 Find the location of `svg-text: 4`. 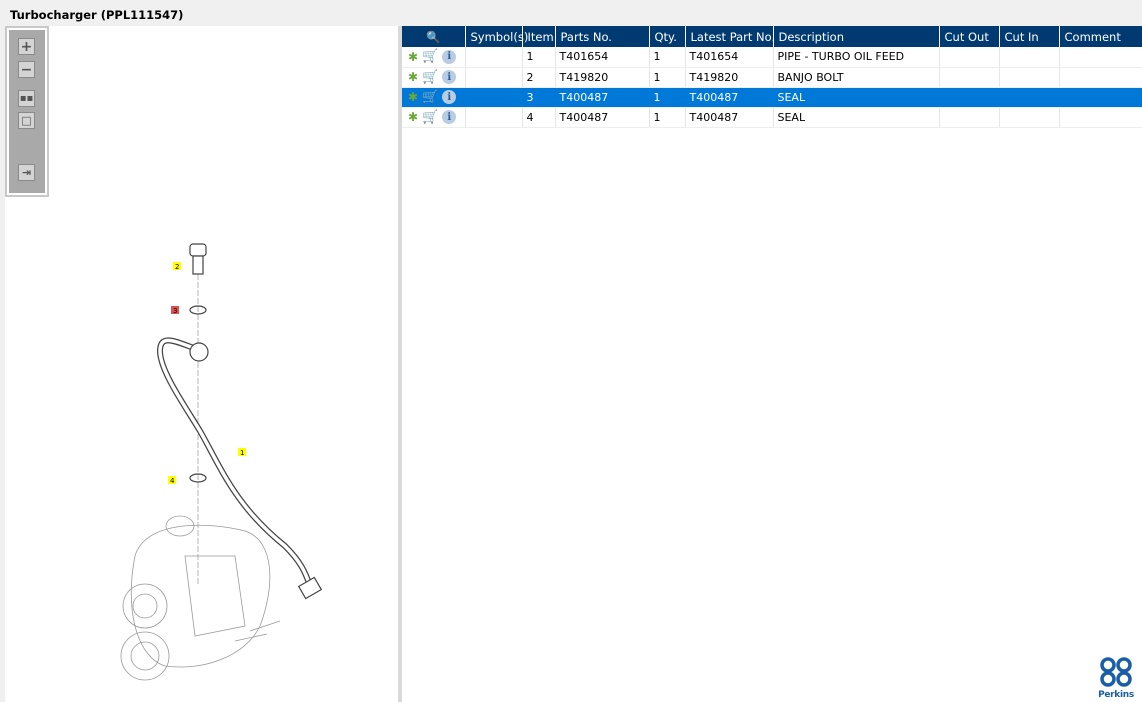

svg-text: 4 is located at coordinates (172, 481).